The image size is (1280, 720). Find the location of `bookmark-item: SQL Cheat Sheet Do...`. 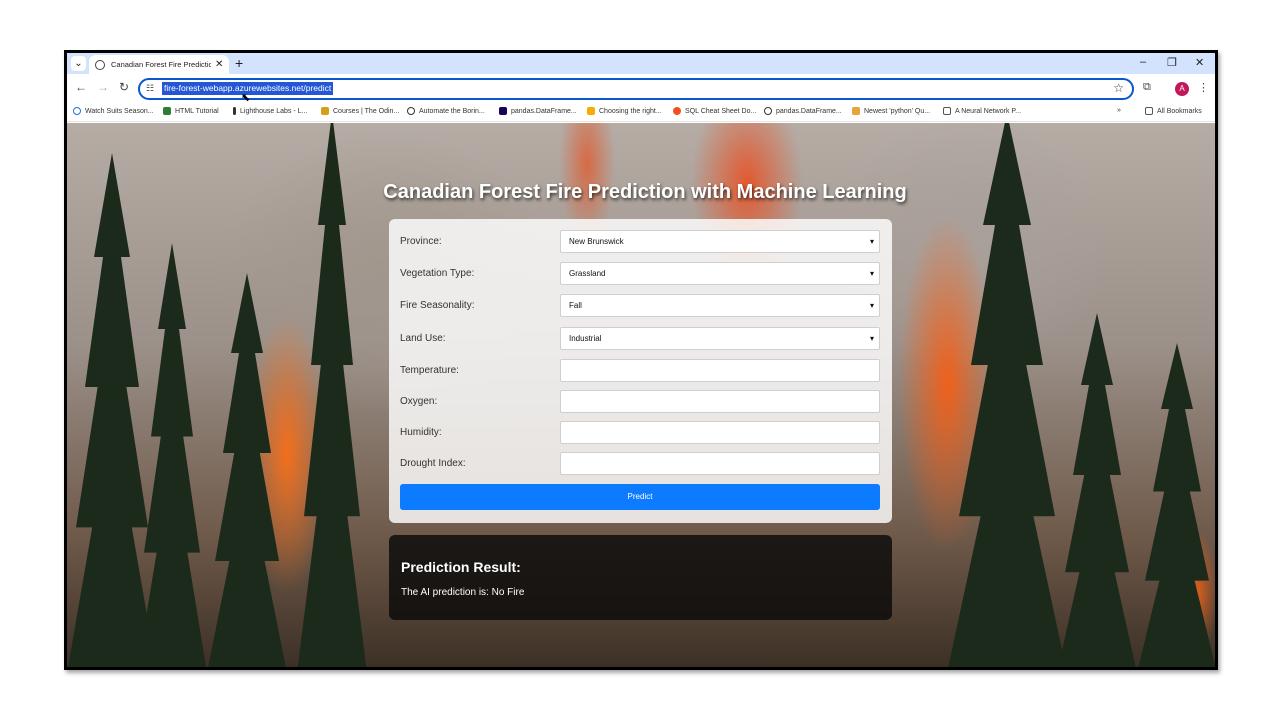

bookmark-item: SQL Cheat Sheet Do... is located at coordinates (714, 111).